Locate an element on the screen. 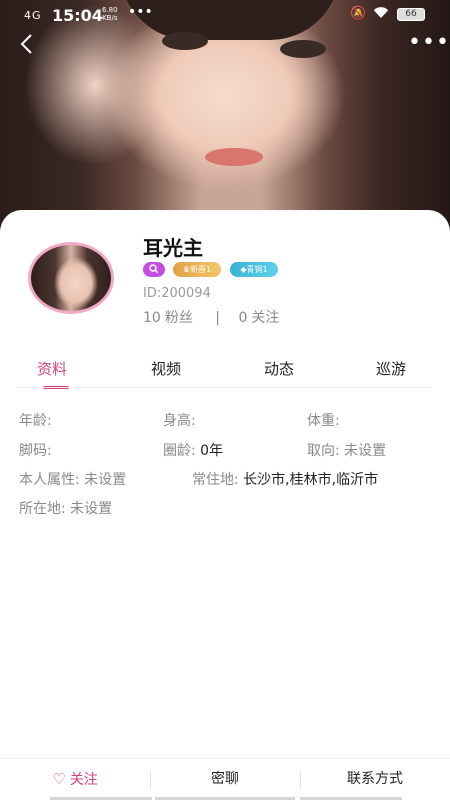 The image size is (450, 800). back-button is located at coordinates (30, 46).